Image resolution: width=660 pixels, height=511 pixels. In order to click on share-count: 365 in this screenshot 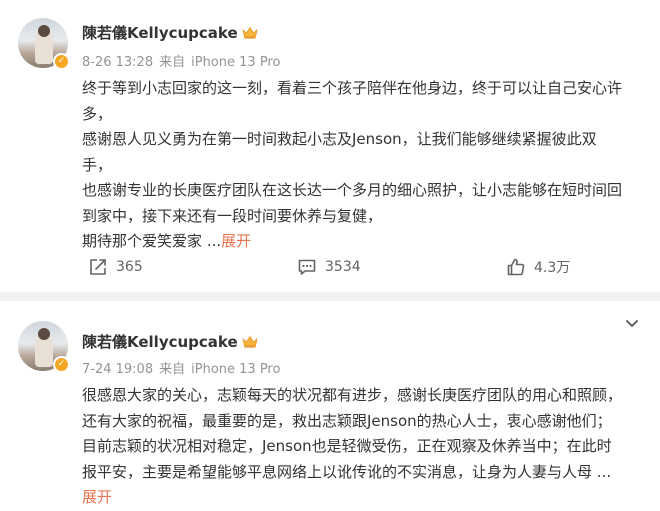, I will do `click(129, 267)`.